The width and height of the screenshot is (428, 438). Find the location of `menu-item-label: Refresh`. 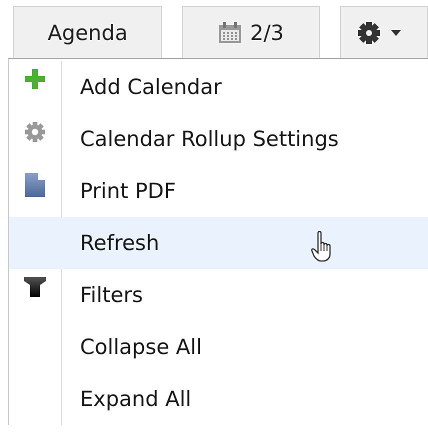

menu-item-label: Refresh is located at coordinates (120, 243).